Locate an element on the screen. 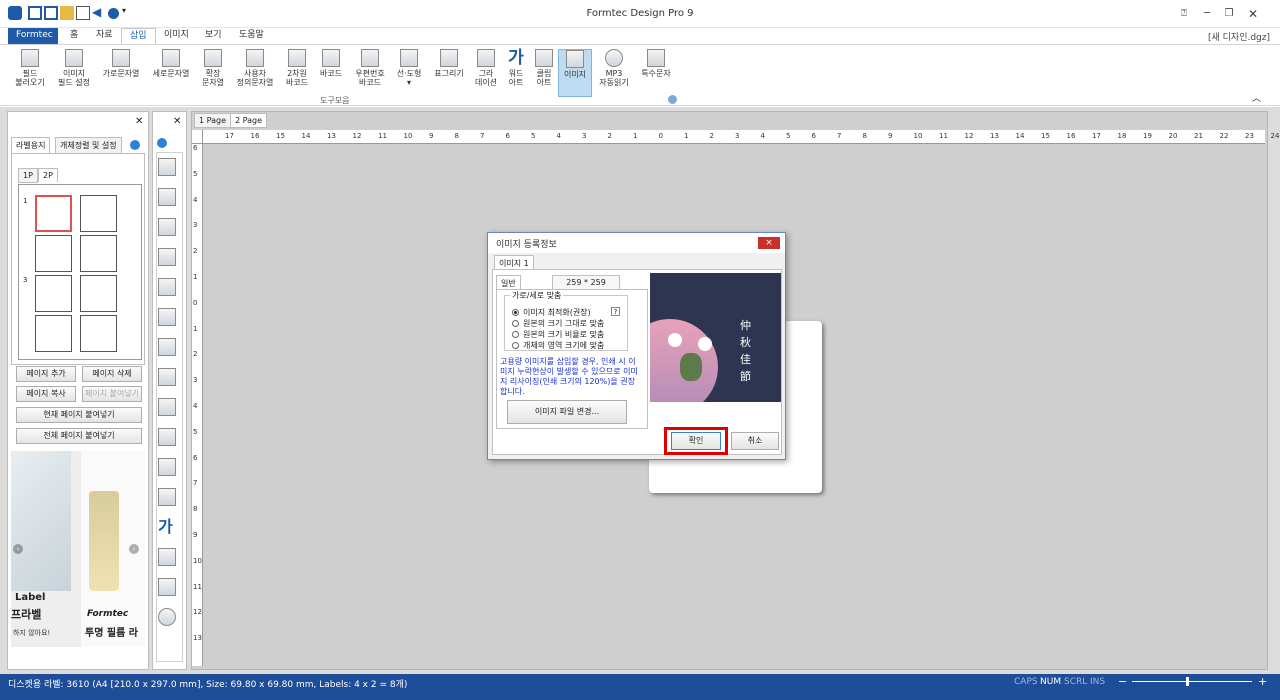 The height and width of the screenshot is (700, 1280). load-field-button: 필드 불러오기 is located at coordinates (30, 74).